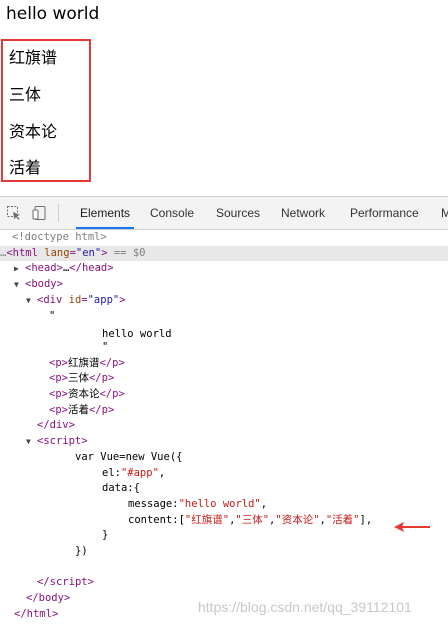  Describe the element at coordinates (248, 364) in the screenshot. I see `p-node: <p>红旗谱</p>` at that location.